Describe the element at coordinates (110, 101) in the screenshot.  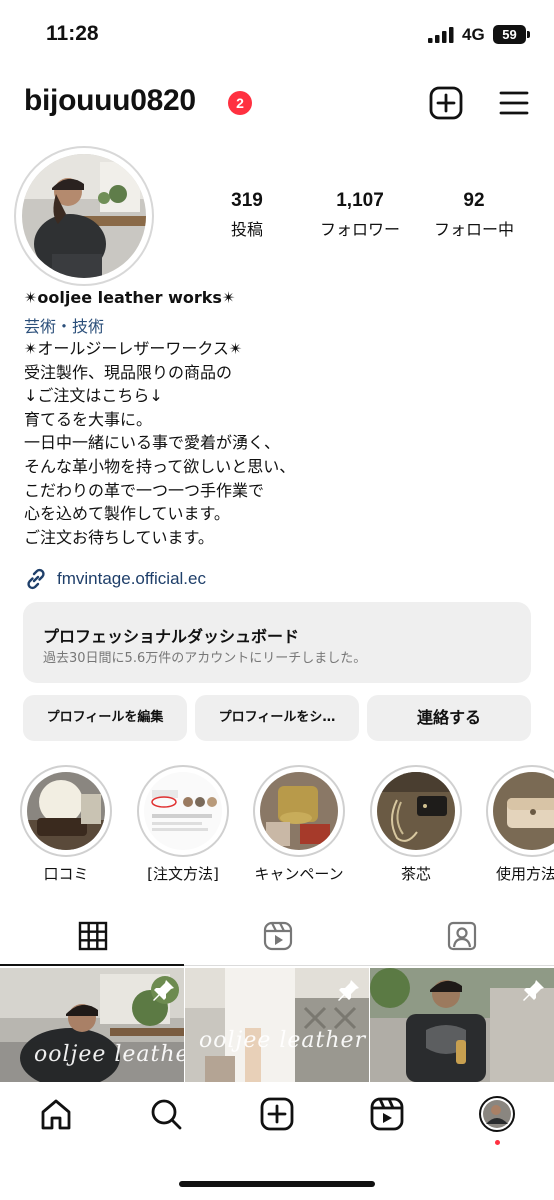
I see `username-title: bijouuu0820` at that location.